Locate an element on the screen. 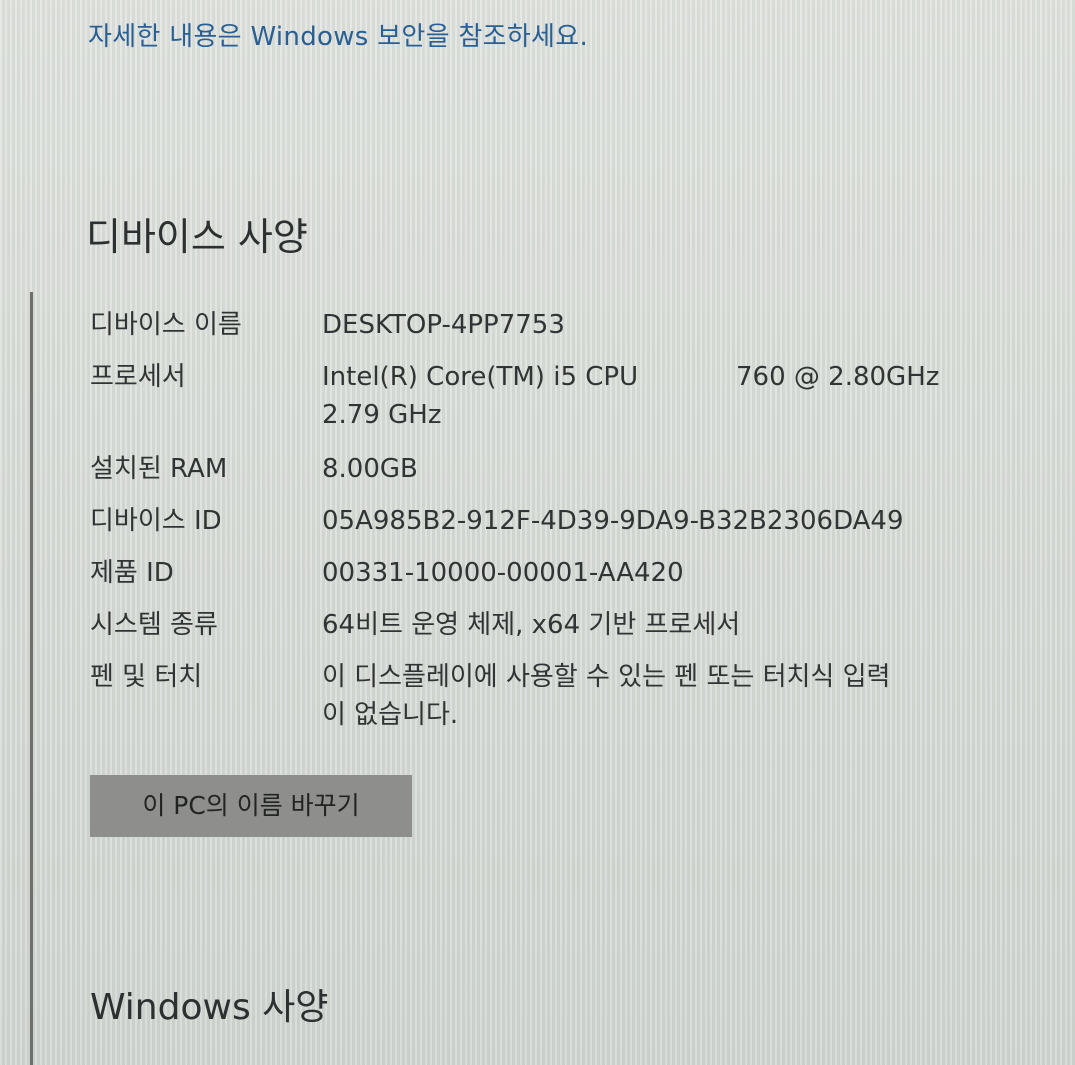  windows-specs-title: Windows 사양 is located at coordinates (209, 1007).